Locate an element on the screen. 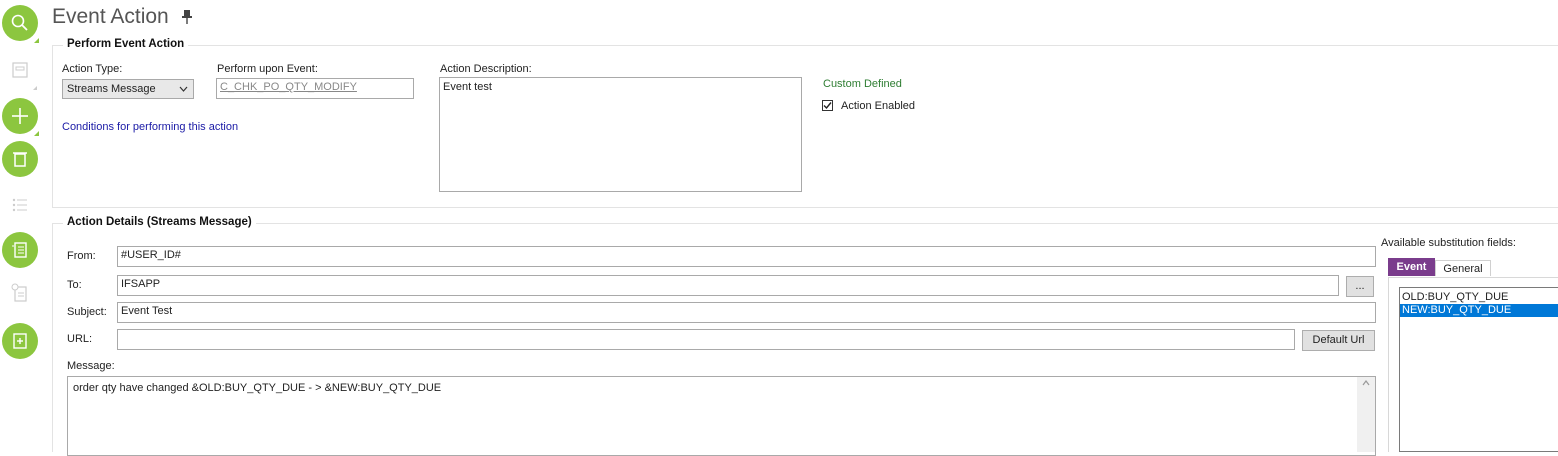 Image resolution: width=1558 pixels, height=456 pixels. action-enabled-label: Action Enabled is located at coordinates (878, 106).